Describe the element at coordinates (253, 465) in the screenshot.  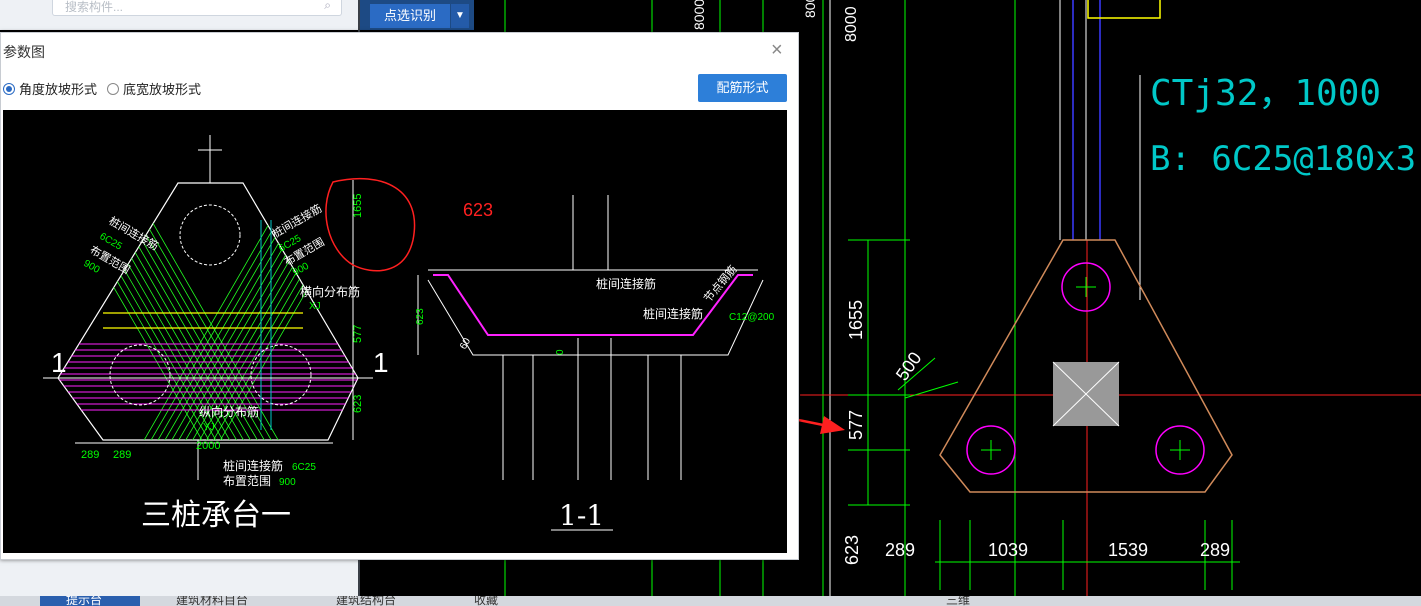
I see `label-bottom-rebar: 桩间连接筋` at that location.